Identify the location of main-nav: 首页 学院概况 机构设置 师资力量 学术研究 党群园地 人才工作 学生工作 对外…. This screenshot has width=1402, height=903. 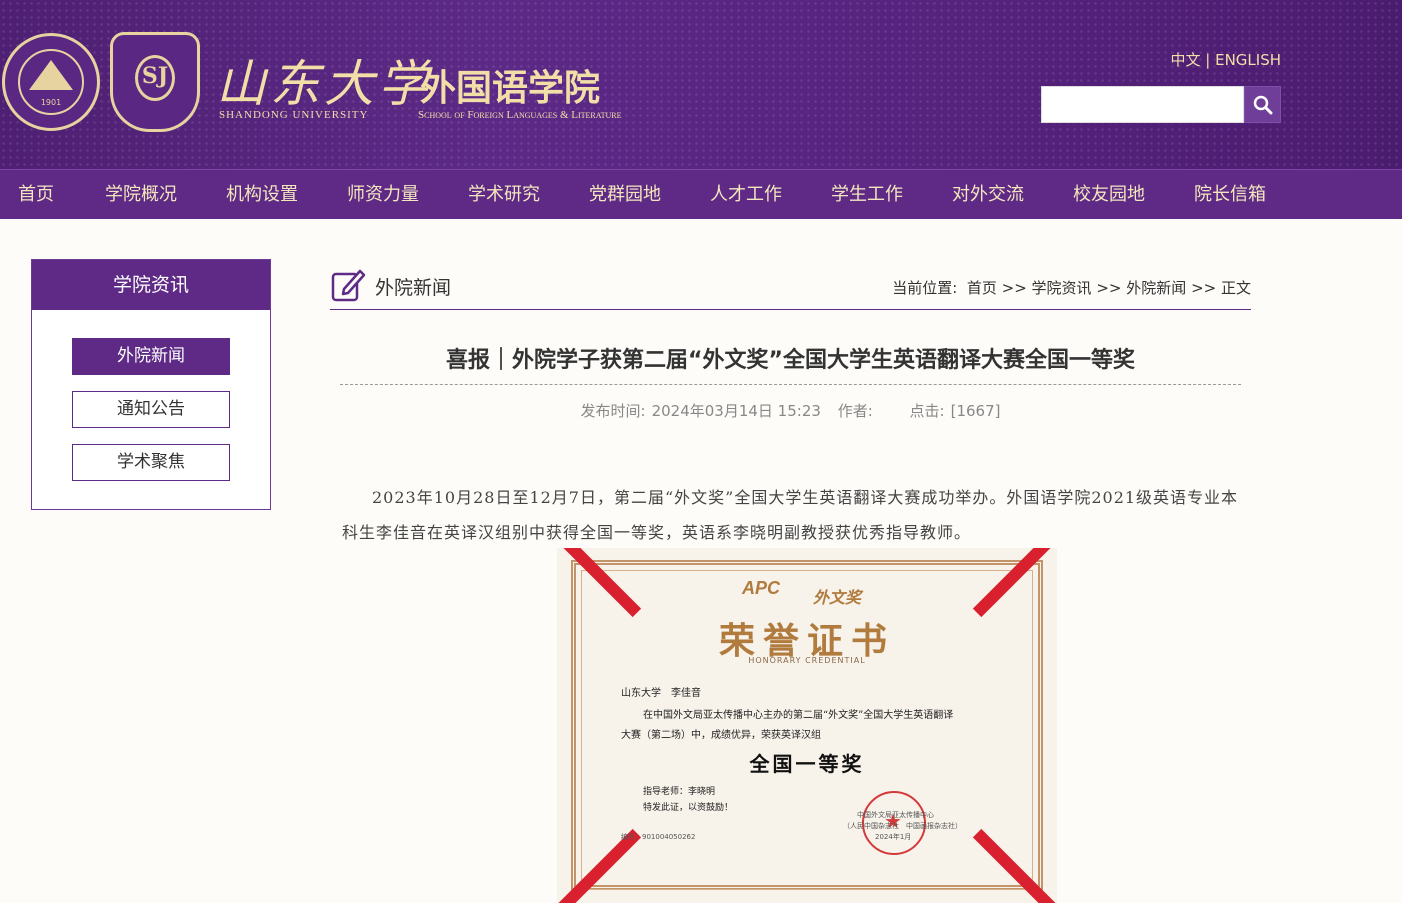
(701, 194).